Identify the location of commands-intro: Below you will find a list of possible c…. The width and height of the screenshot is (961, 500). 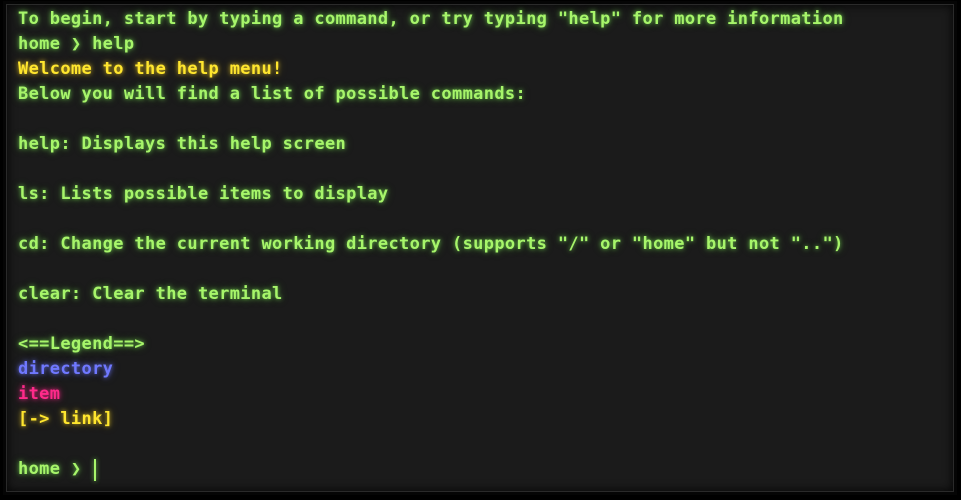
(272, 94).